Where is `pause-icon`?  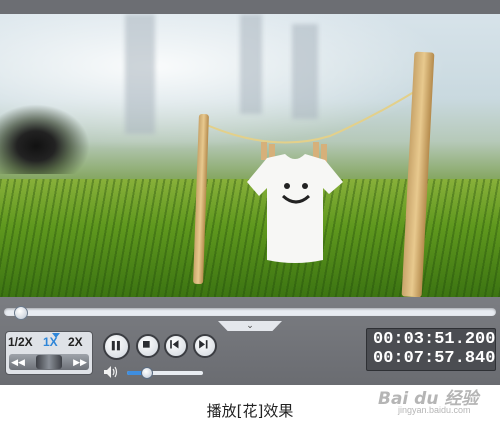 pause-icon is located at coordinates (115, 345).